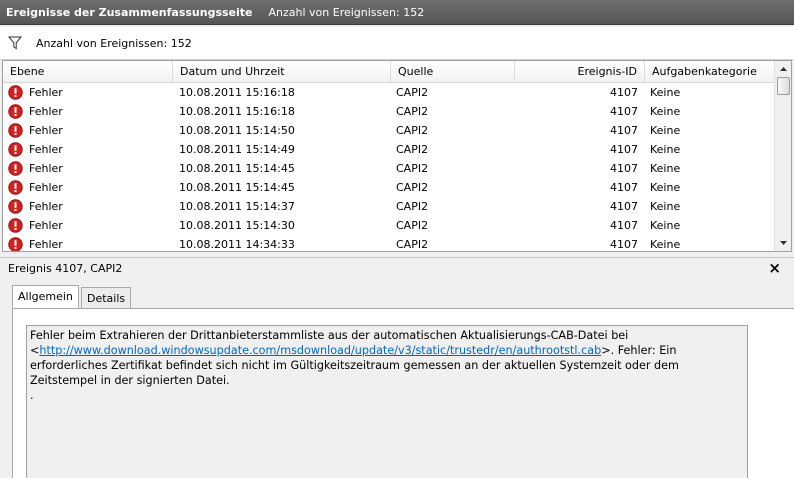  I want to click on table-row: Fehler 10.08.2011 15:14:50 CAPI2 4107 Keine, so click(389, 130).